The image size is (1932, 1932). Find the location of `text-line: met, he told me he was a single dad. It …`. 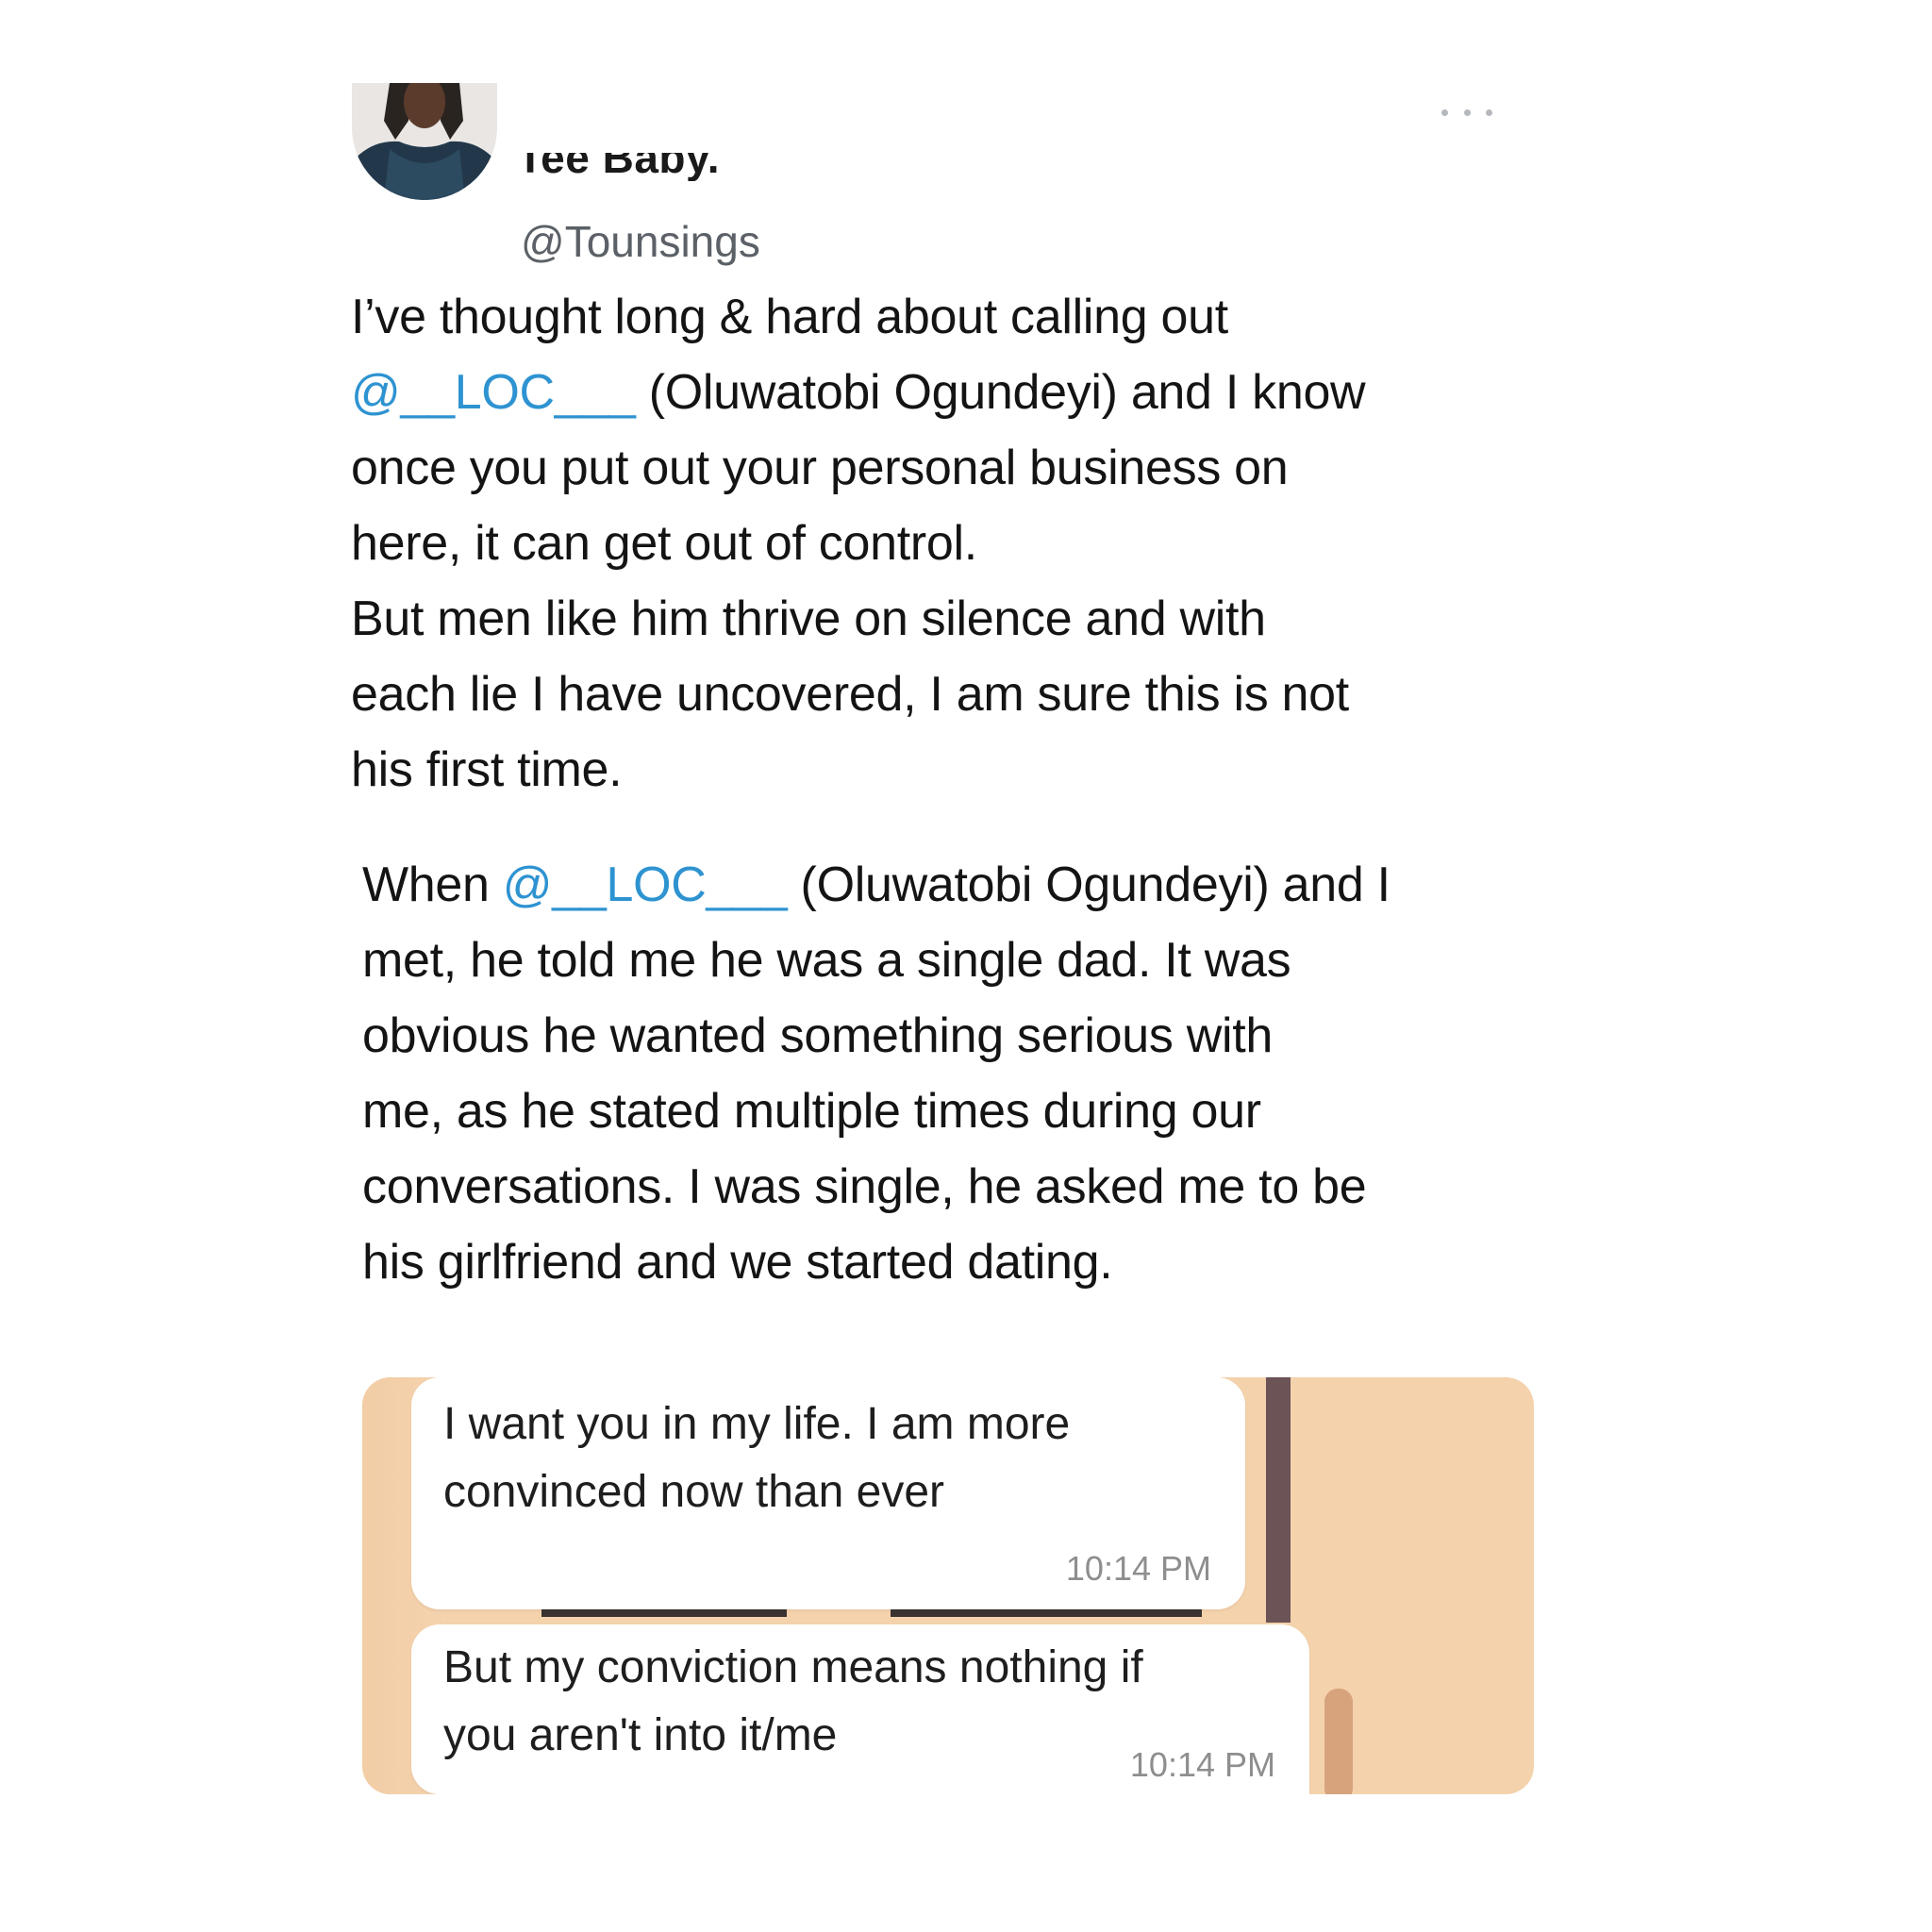

text-line: met, he told me he was a single dad. It … is located at coordinates (827, 960).